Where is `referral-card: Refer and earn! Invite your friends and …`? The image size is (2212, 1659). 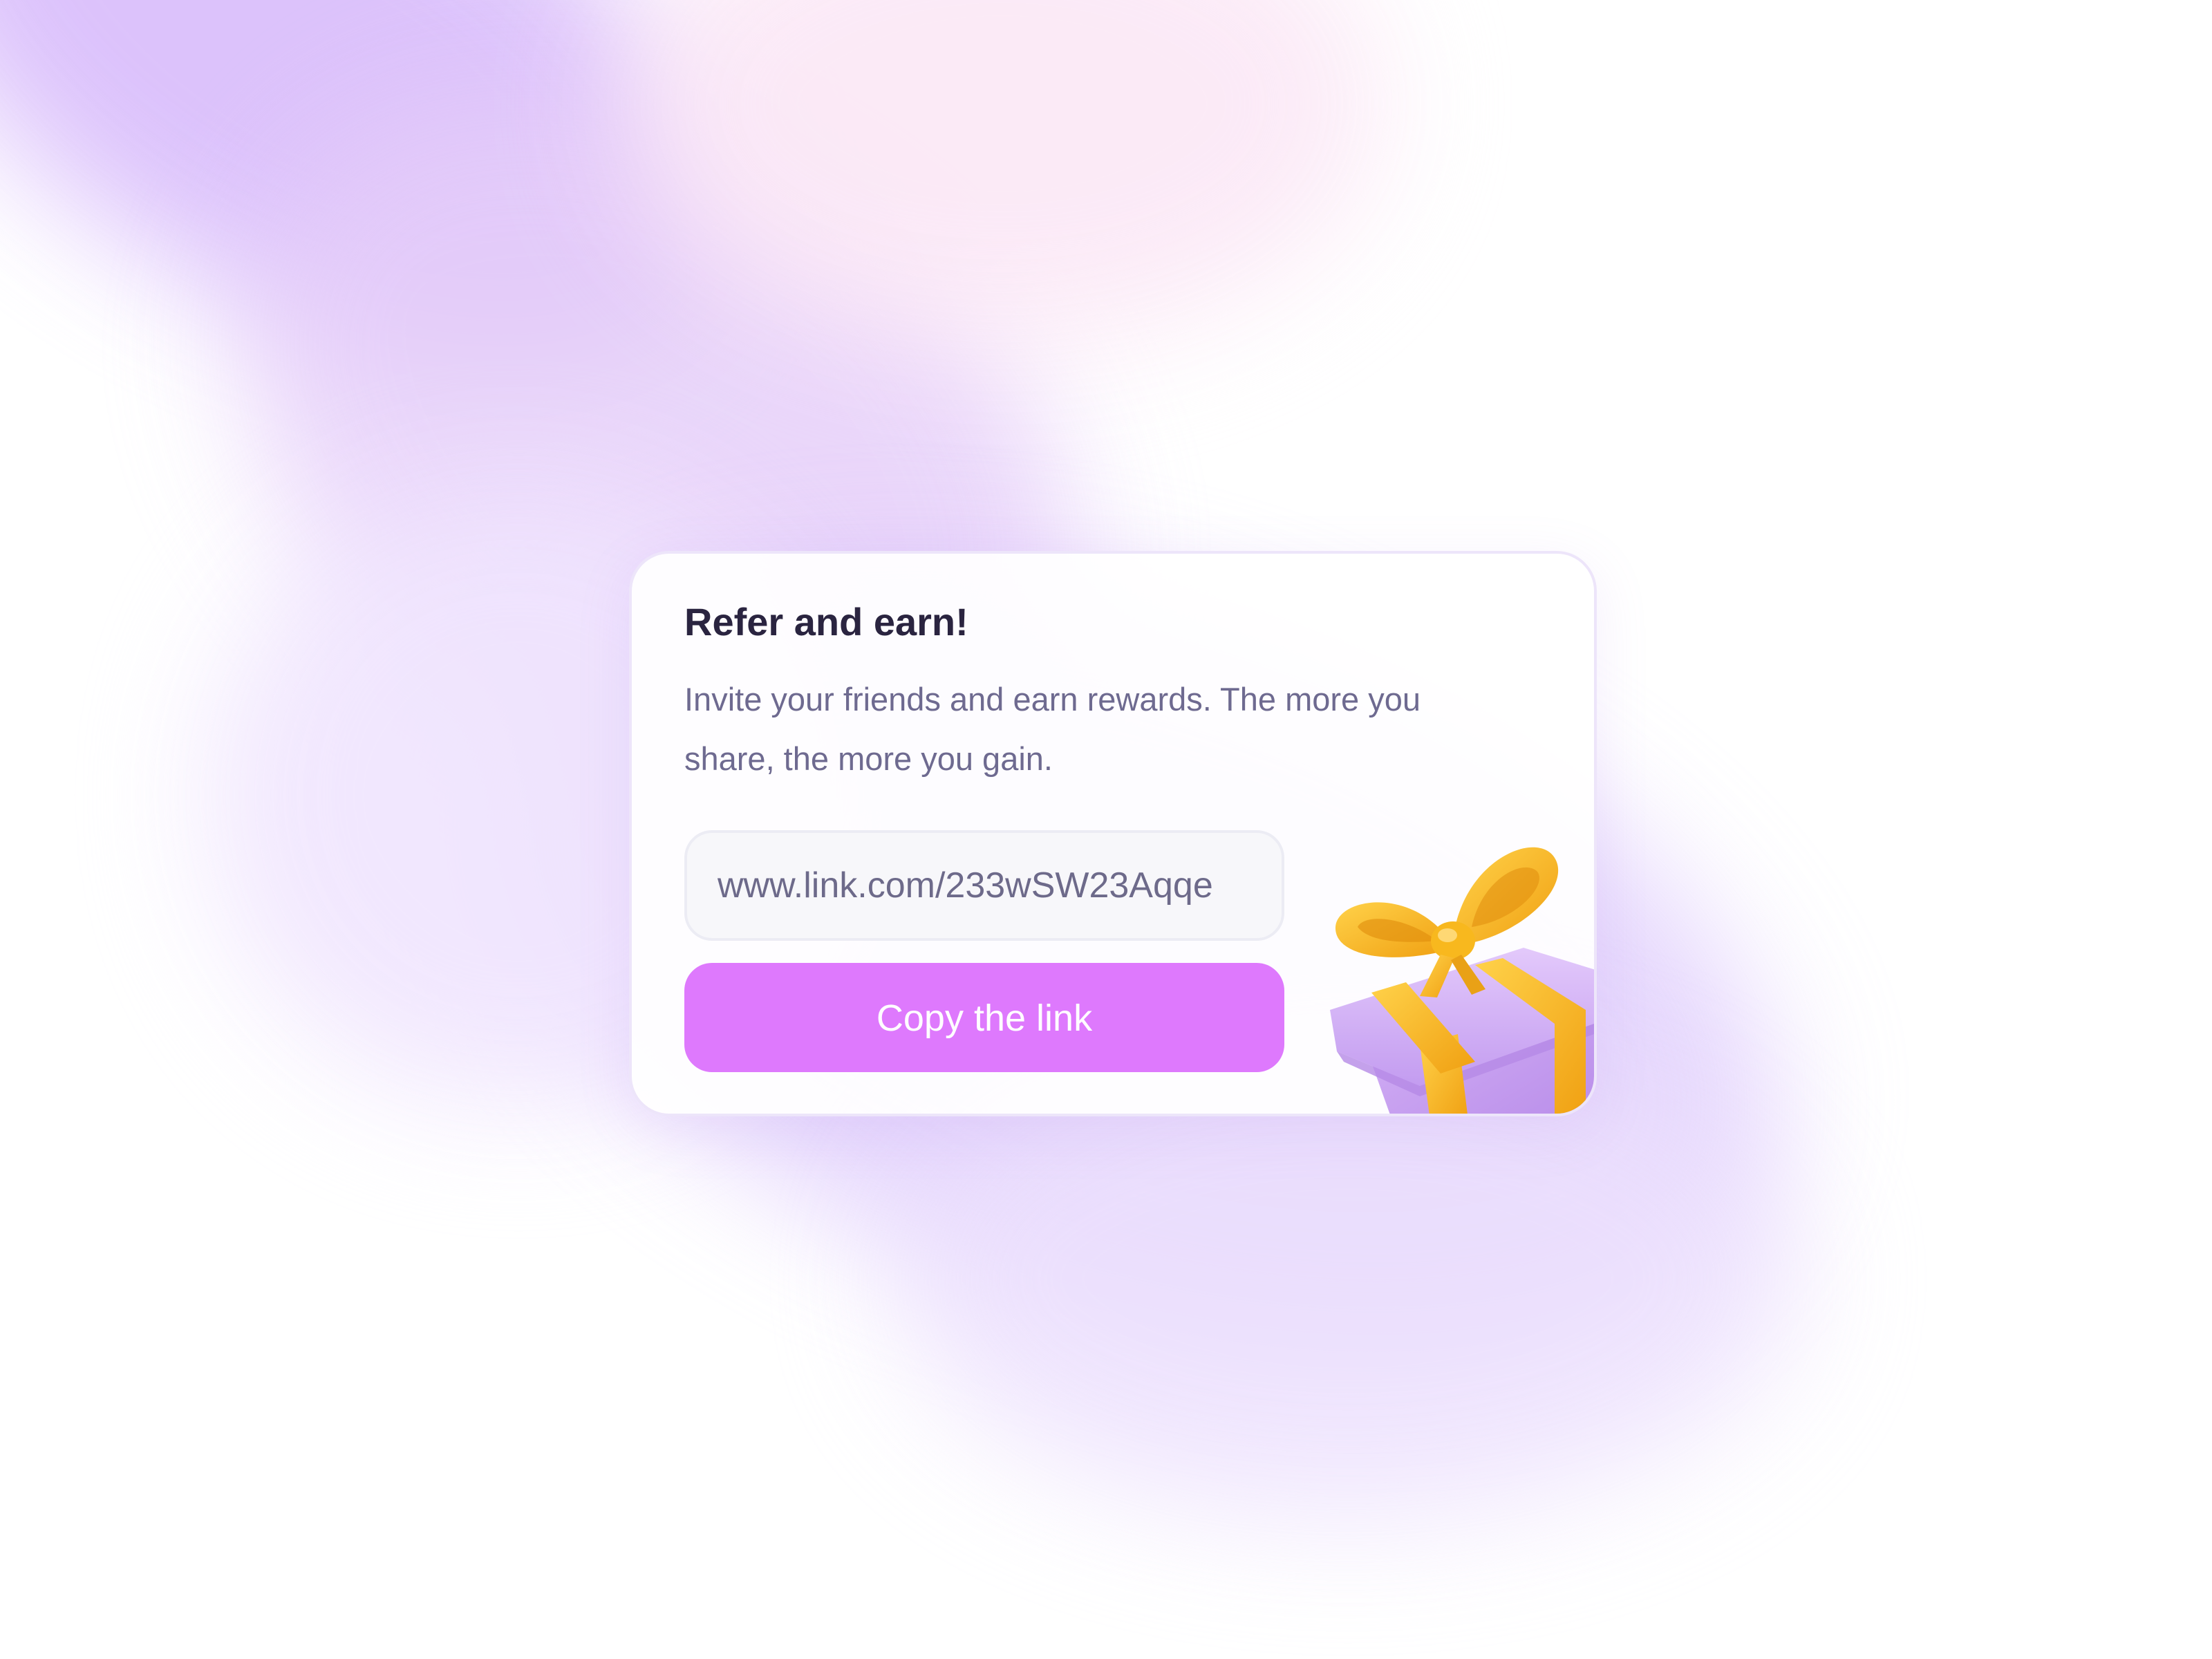
referral-card: Refer and earn! Invite your friends and … is located at coordinates (1113, 833).